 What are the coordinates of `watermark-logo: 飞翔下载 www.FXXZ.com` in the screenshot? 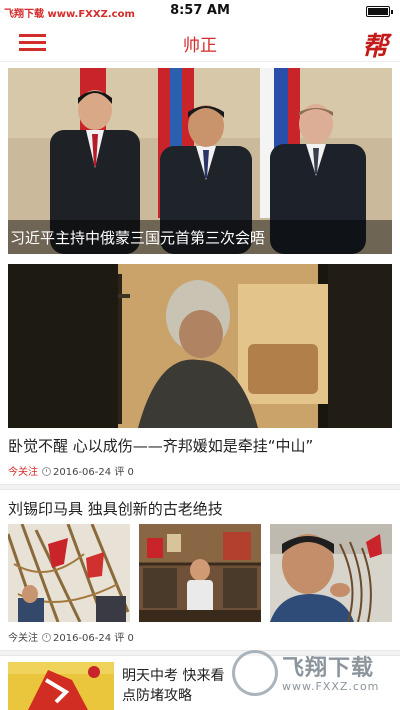 It's located at (310, 676).